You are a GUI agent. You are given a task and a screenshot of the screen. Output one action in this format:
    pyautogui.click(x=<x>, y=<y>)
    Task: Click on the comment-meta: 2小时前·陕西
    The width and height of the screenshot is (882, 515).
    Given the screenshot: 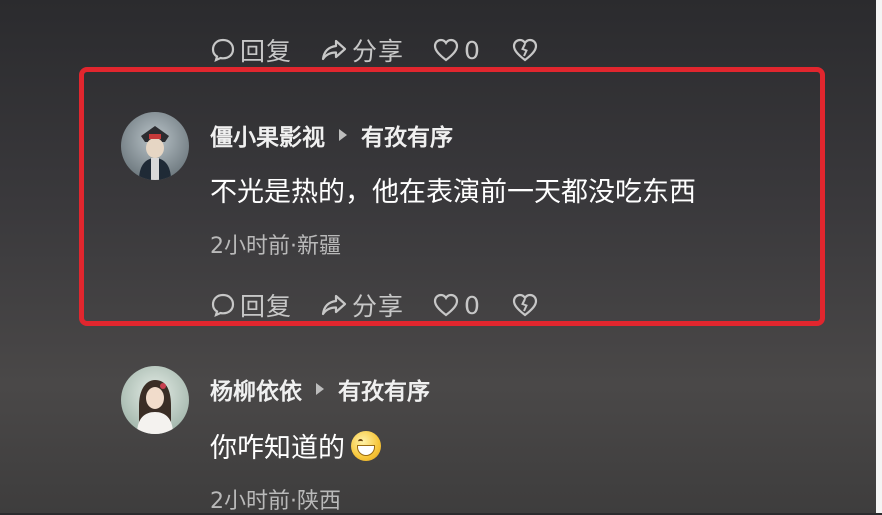 What is the action you would take?
    pyautogui.click(x=275, y=501)
    